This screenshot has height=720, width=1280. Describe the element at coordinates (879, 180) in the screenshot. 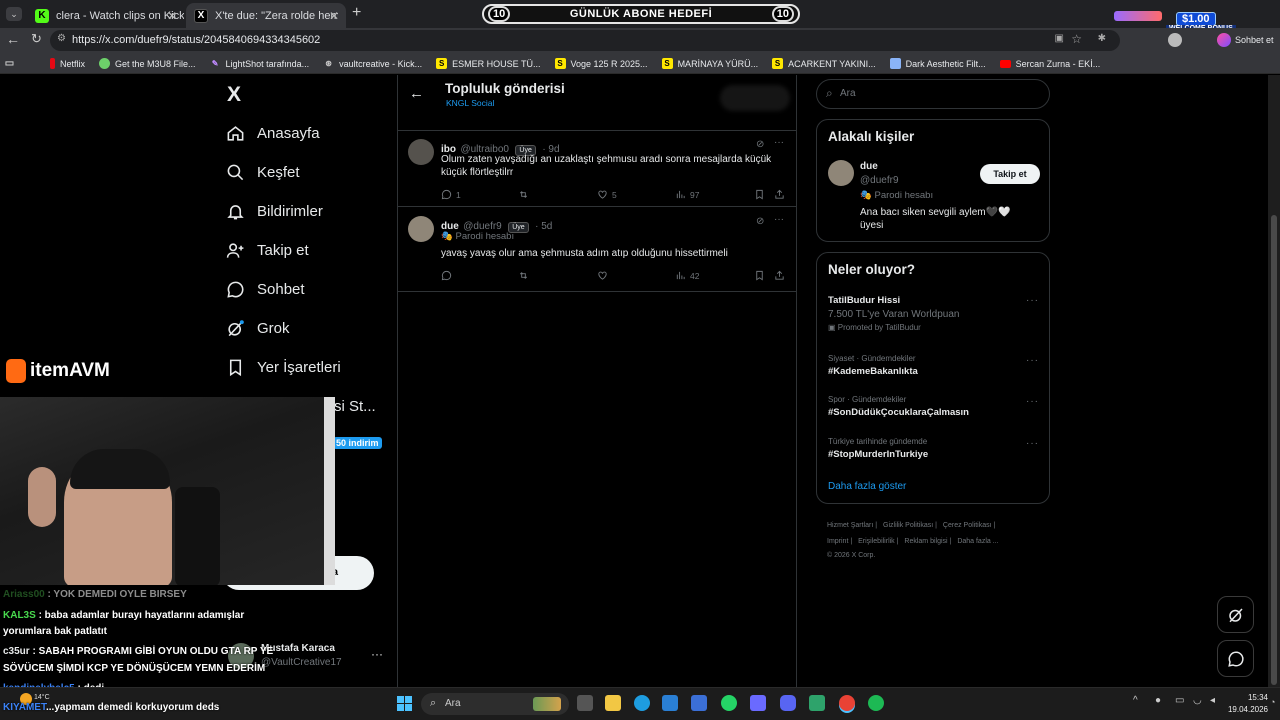

I see `person-handle: @duefr9` at that location.